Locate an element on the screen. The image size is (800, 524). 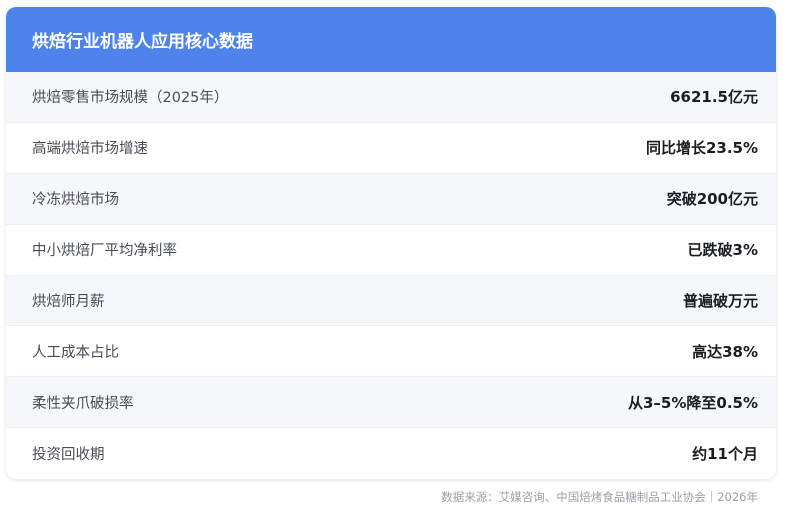
row-value: 从3–5%降至0.5% is located at coordinates (692, 402).